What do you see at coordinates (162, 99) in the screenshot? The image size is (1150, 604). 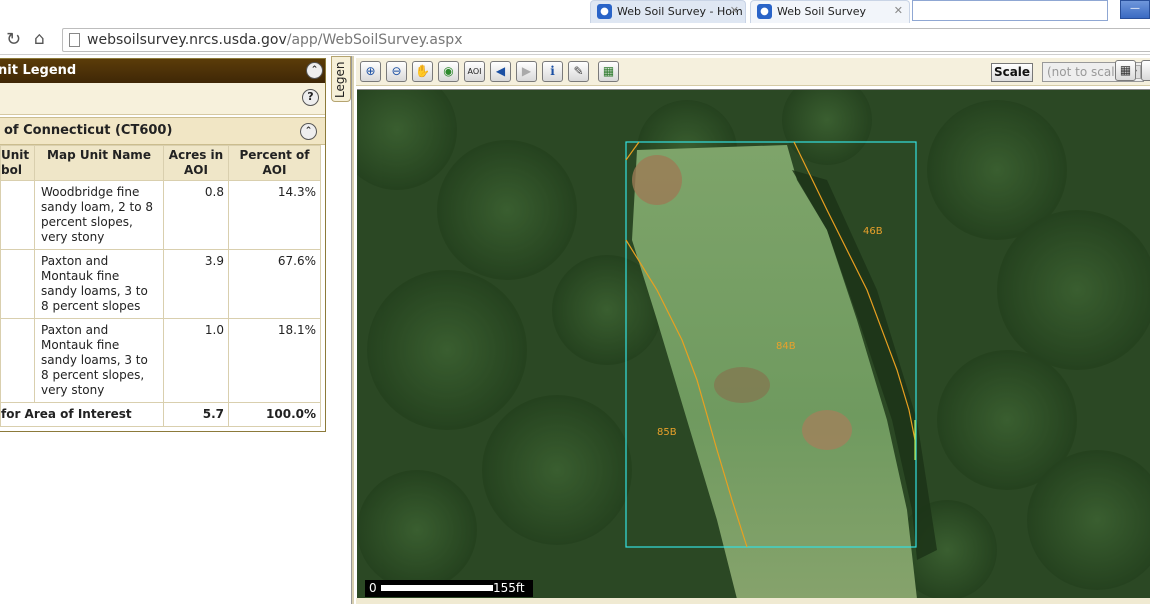 I see `legend-subheader: ?` at bounding box center [162, 99].